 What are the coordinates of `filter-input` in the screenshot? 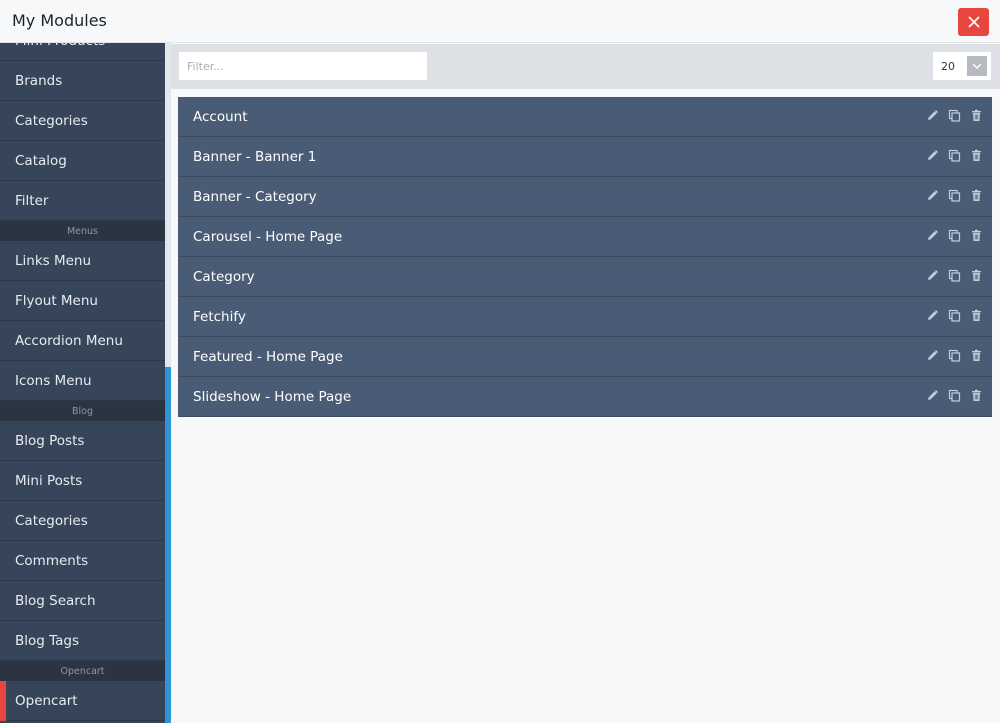 It's located at (303, 66).